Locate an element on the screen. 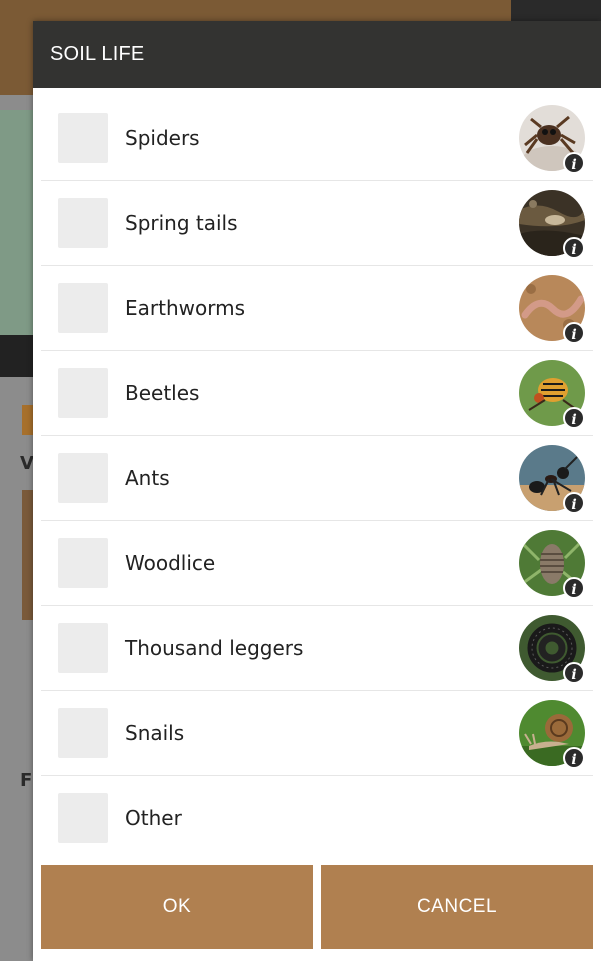 Image resolution: width=601 pixels, height=961 pixels. item-label: Woodlice is located at coordinates (170, 563).